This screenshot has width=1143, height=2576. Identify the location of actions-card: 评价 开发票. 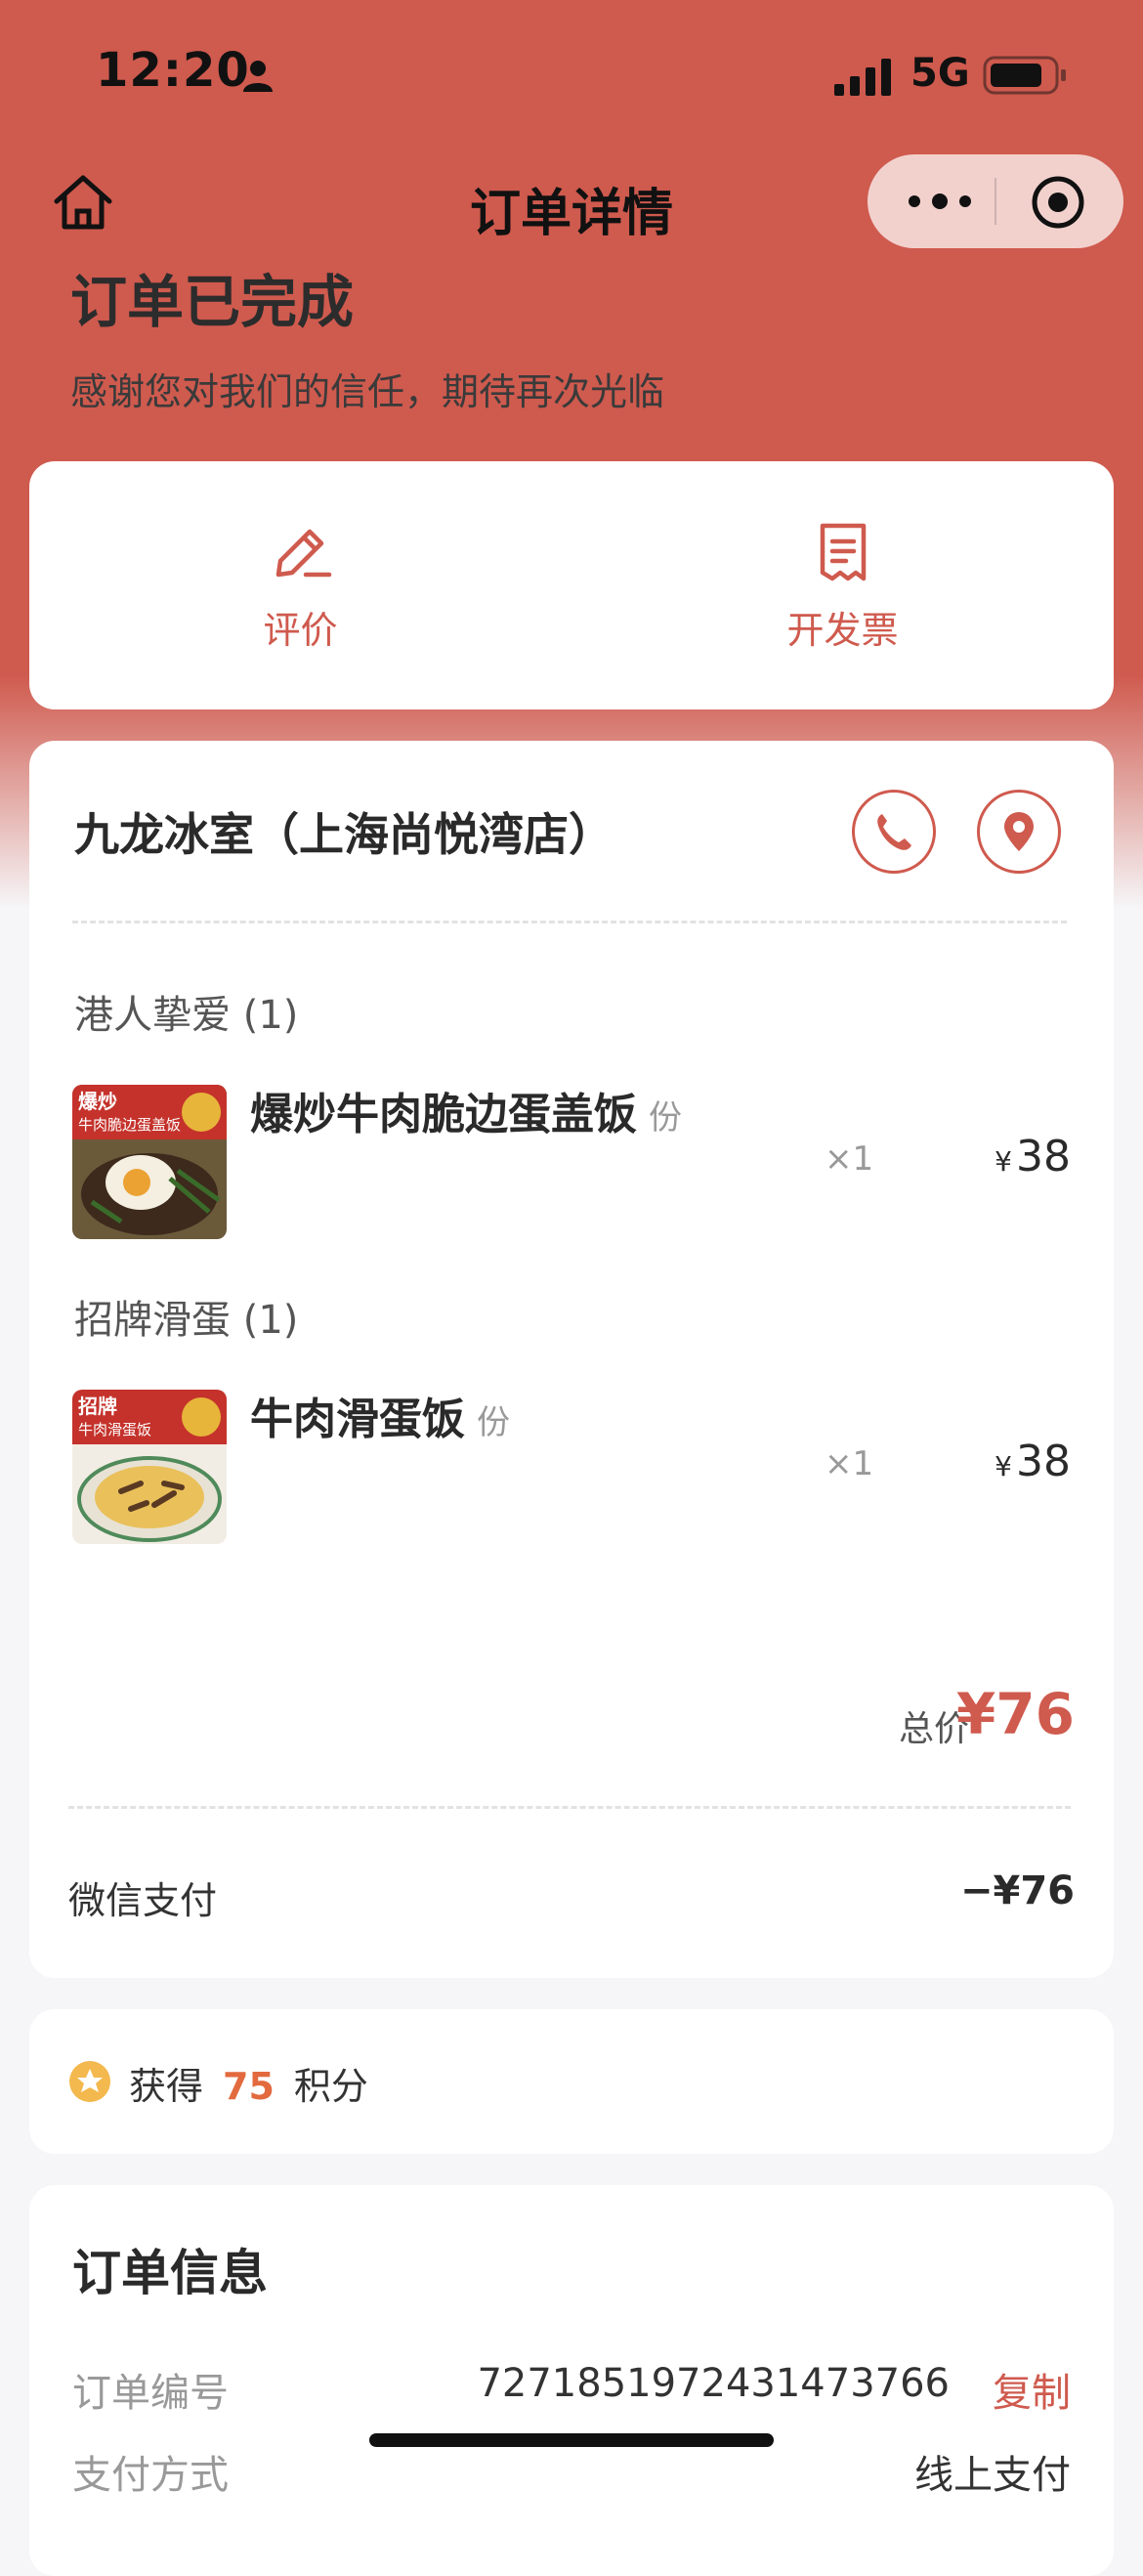
(571, 585).